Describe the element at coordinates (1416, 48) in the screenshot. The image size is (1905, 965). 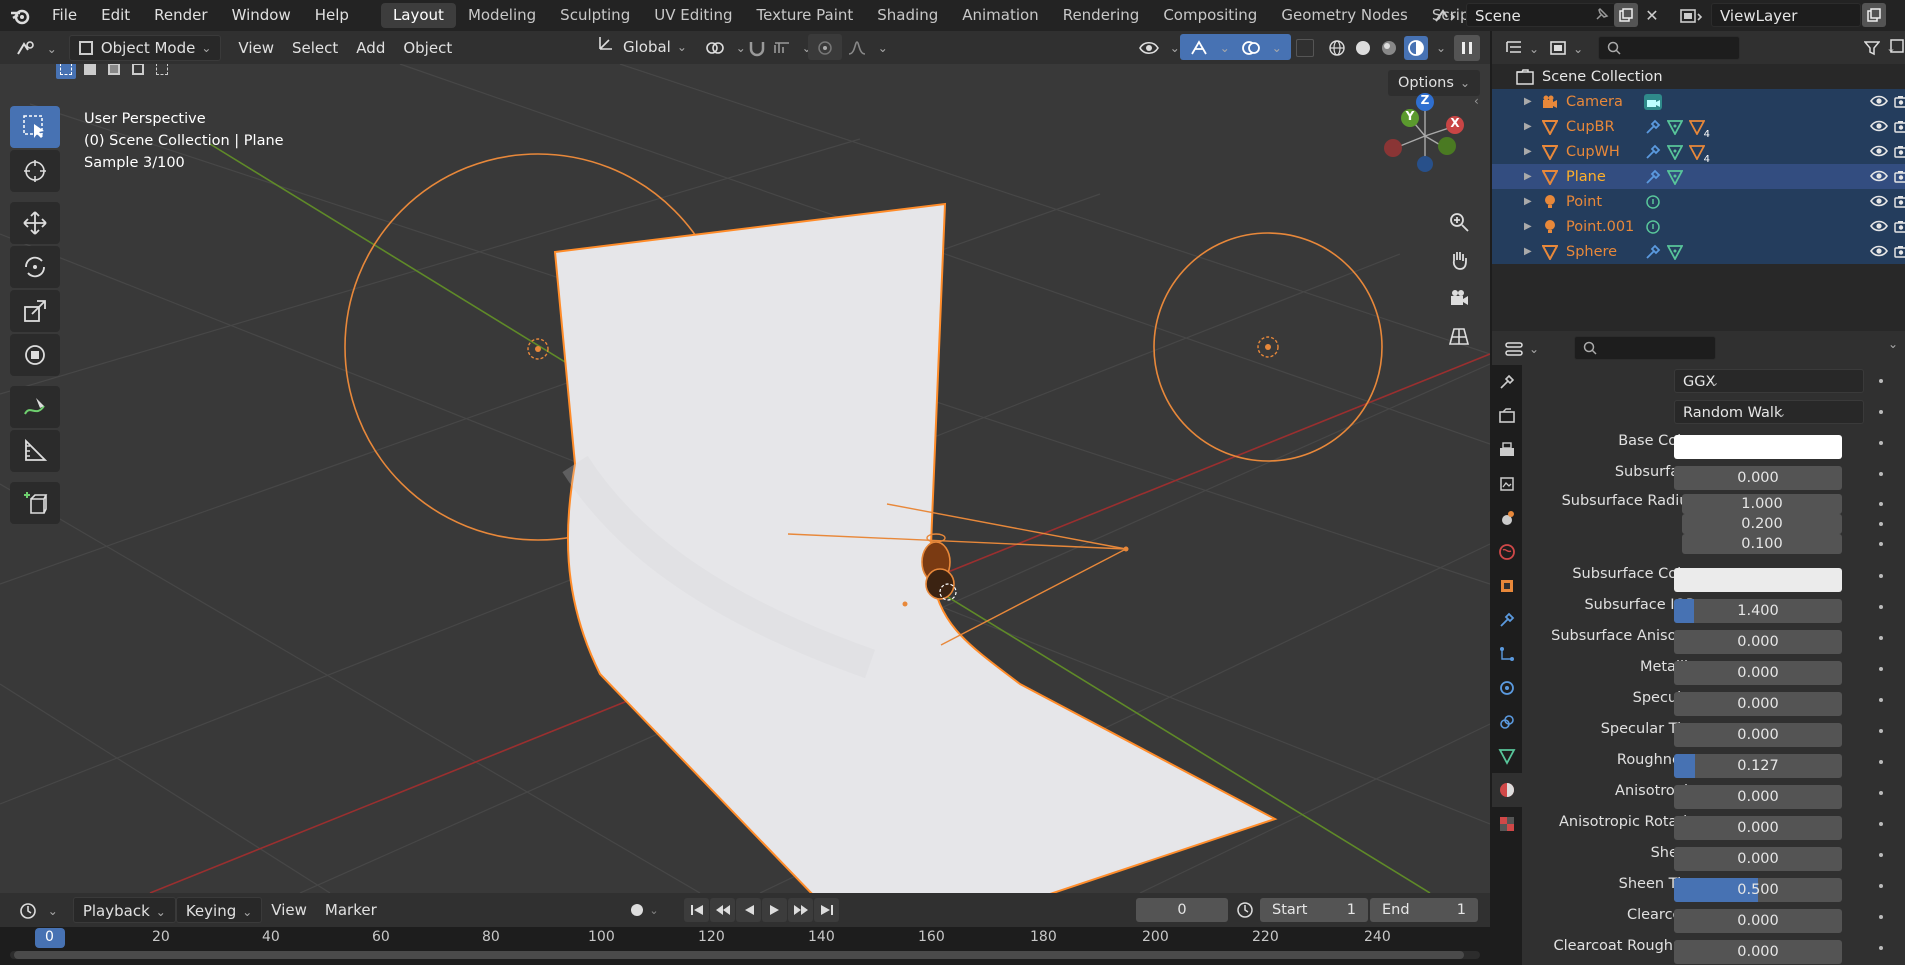
I see `rendered-shading-icon` at that location.